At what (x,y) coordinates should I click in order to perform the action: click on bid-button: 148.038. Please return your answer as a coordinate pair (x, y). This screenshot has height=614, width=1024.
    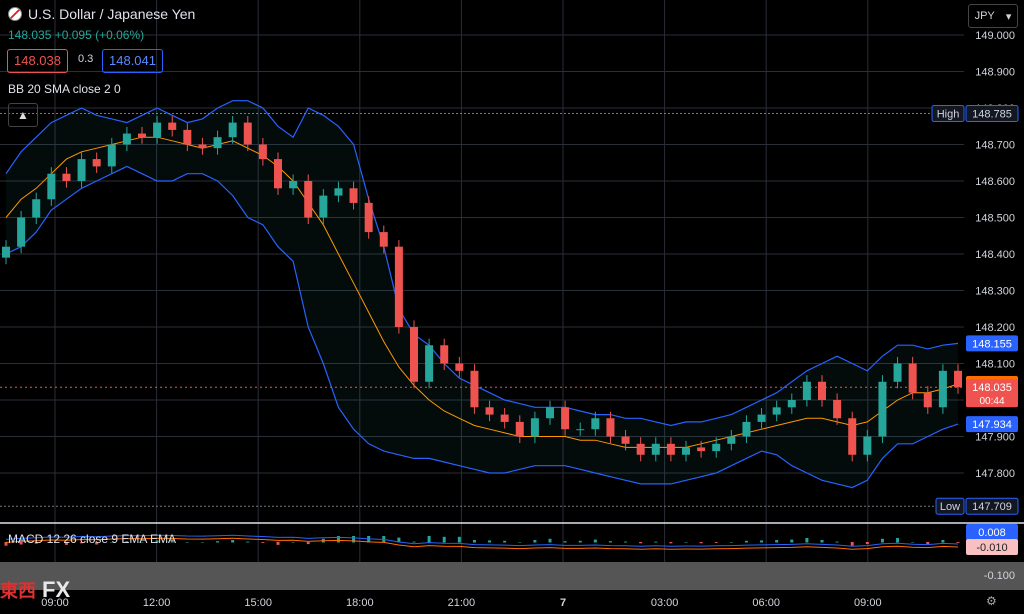
    Looking at the image, I should click on (37, 61).